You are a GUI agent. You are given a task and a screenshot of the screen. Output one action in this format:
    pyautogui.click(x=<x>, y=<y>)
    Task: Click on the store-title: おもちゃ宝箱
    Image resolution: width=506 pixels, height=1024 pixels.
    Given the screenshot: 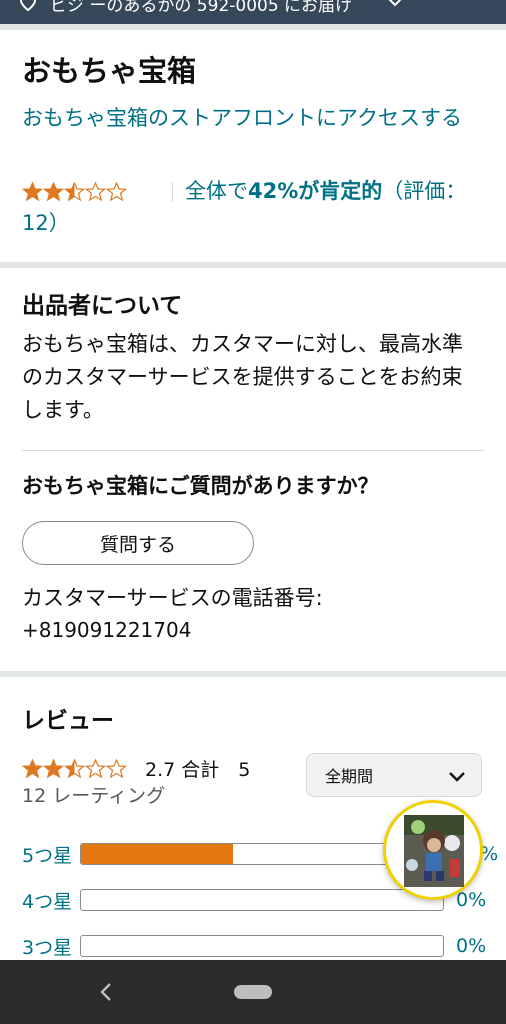 What is the action you would take?
    pyautogui.click(x=109, y=71)
    